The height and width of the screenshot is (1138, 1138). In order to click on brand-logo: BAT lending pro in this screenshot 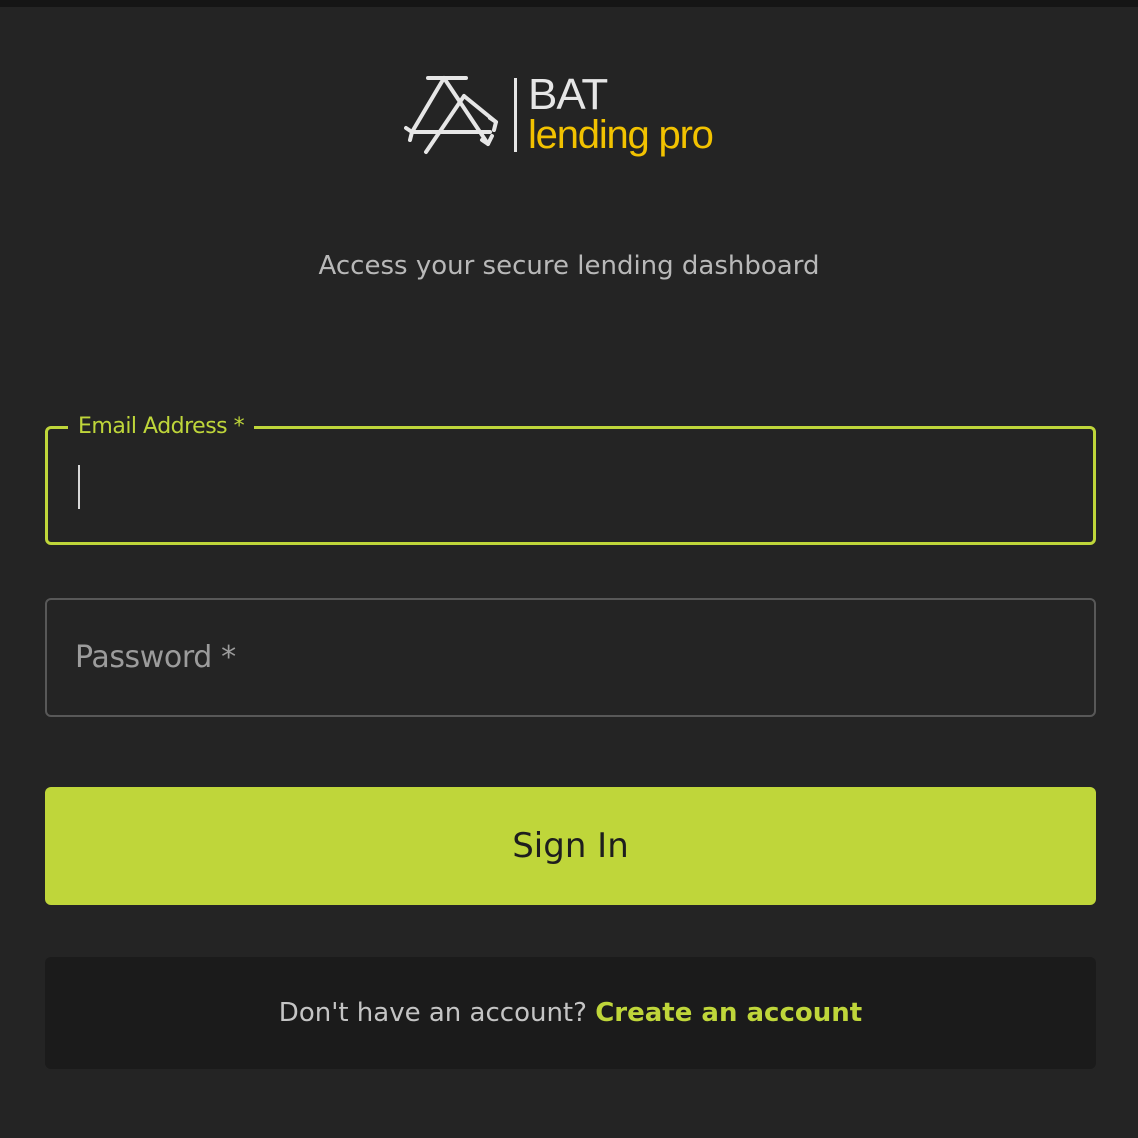, I will do `click(574, 118)`.